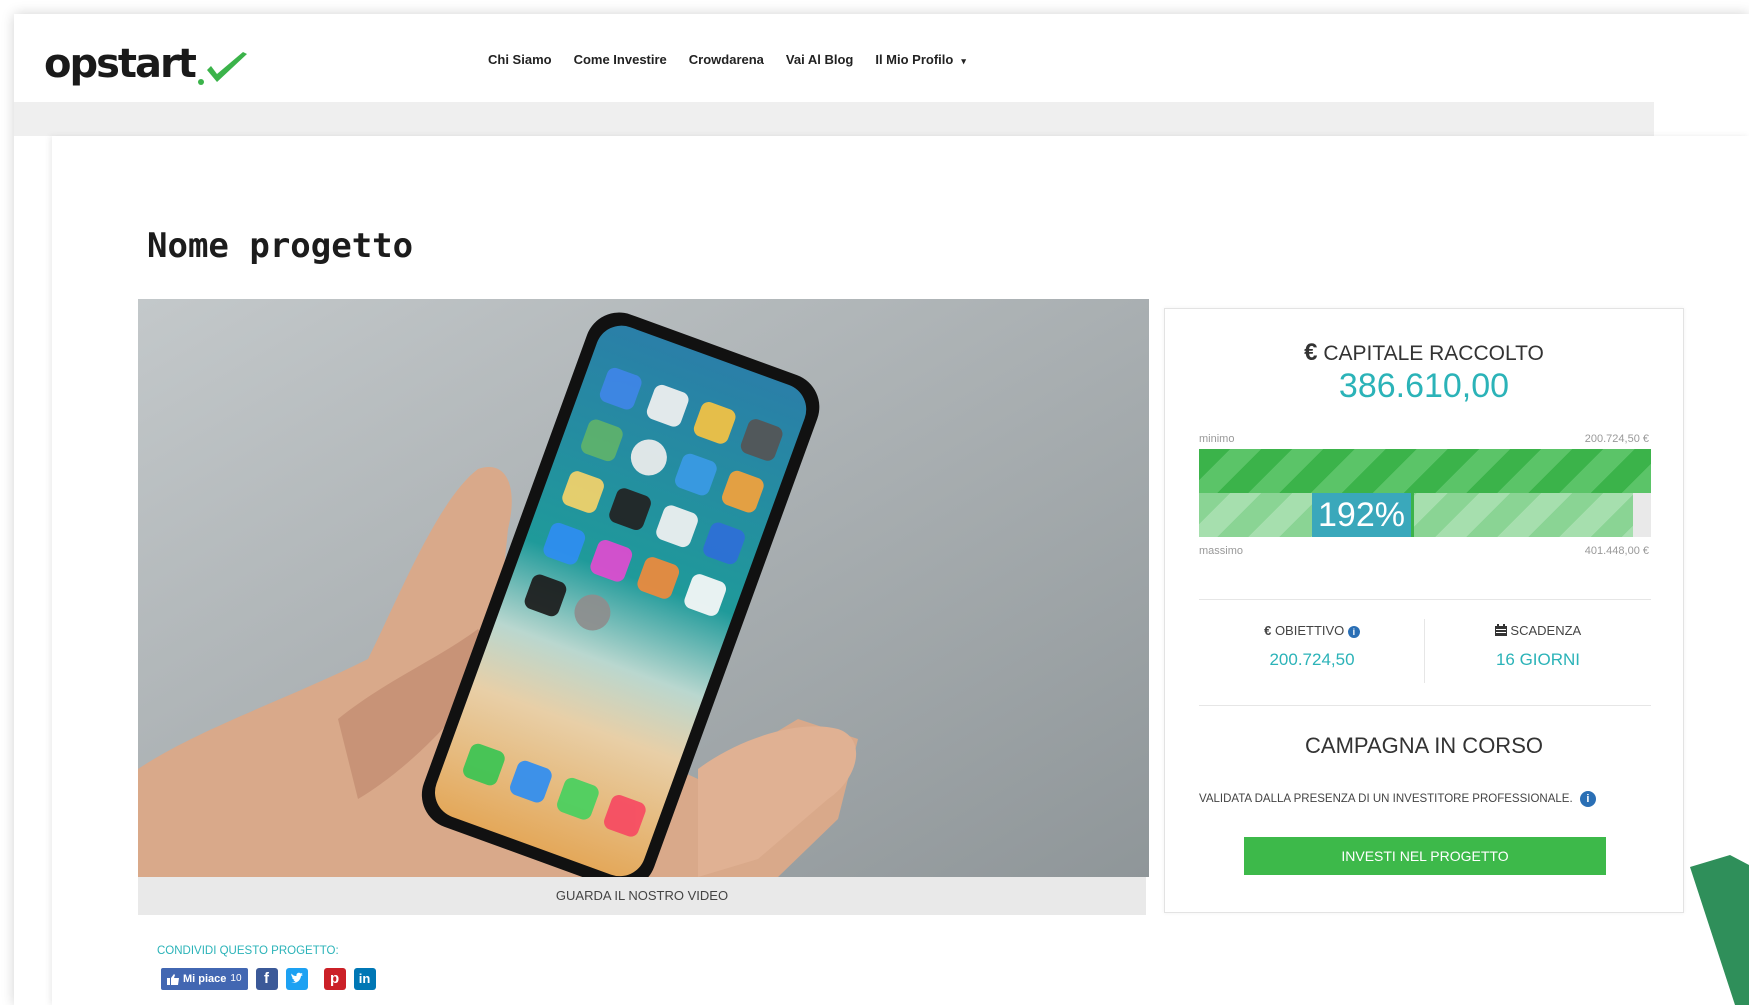 The width and height of the screenshot is (1749, 1005). I want to click on like-label: Mi piace, so click(205, 979).